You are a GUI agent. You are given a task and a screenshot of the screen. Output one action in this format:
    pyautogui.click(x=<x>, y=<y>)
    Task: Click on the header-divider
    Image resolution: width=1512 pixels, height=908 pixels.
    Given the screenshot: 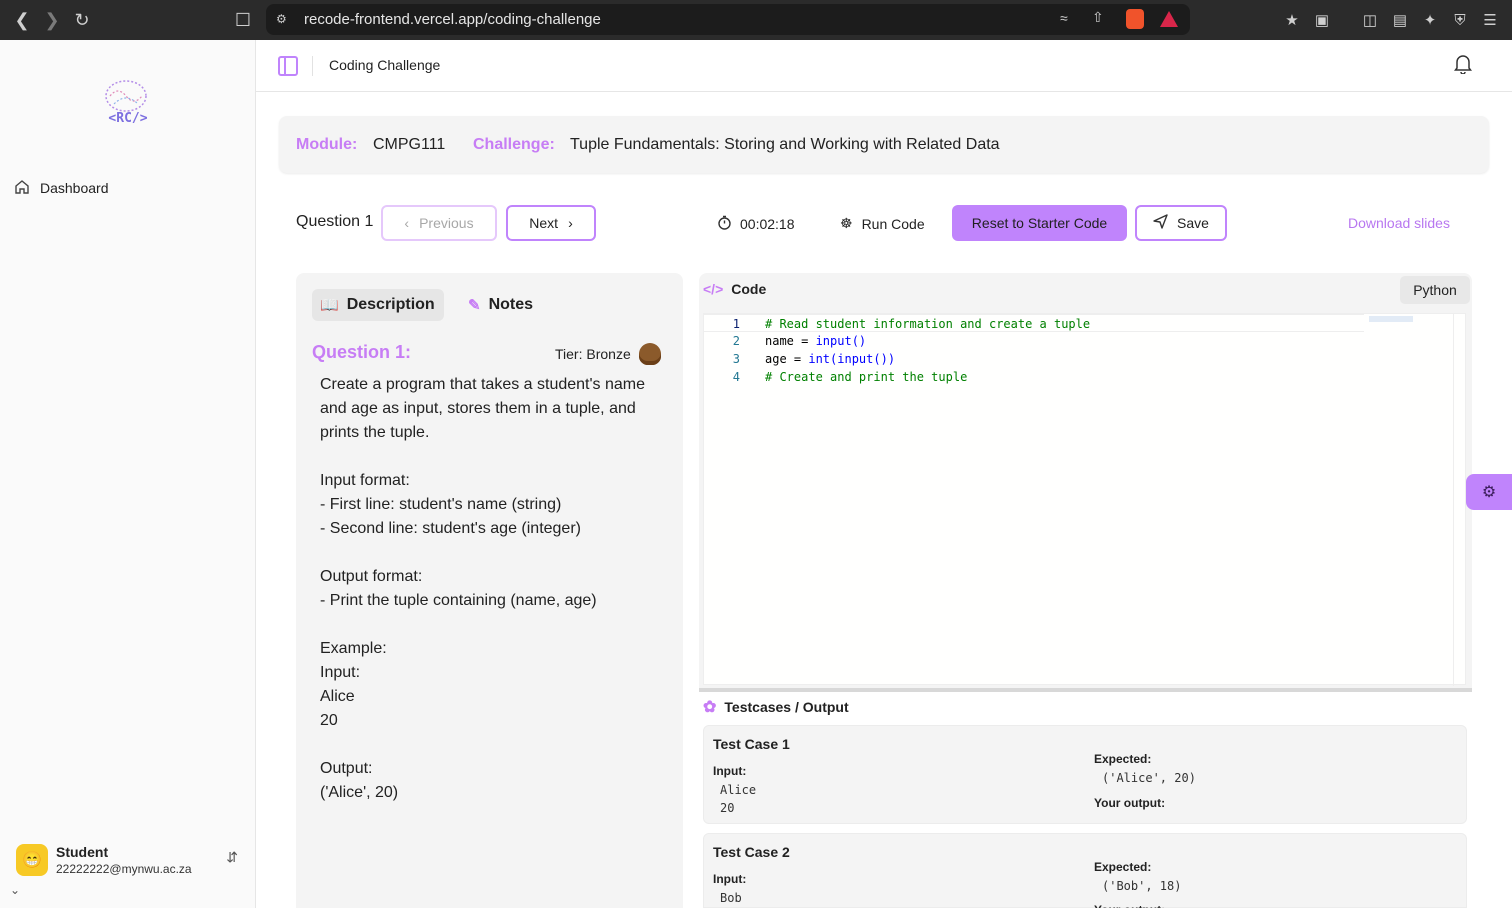 What is the action you would take?
    pyautogui.click(x=312, y=66)
    